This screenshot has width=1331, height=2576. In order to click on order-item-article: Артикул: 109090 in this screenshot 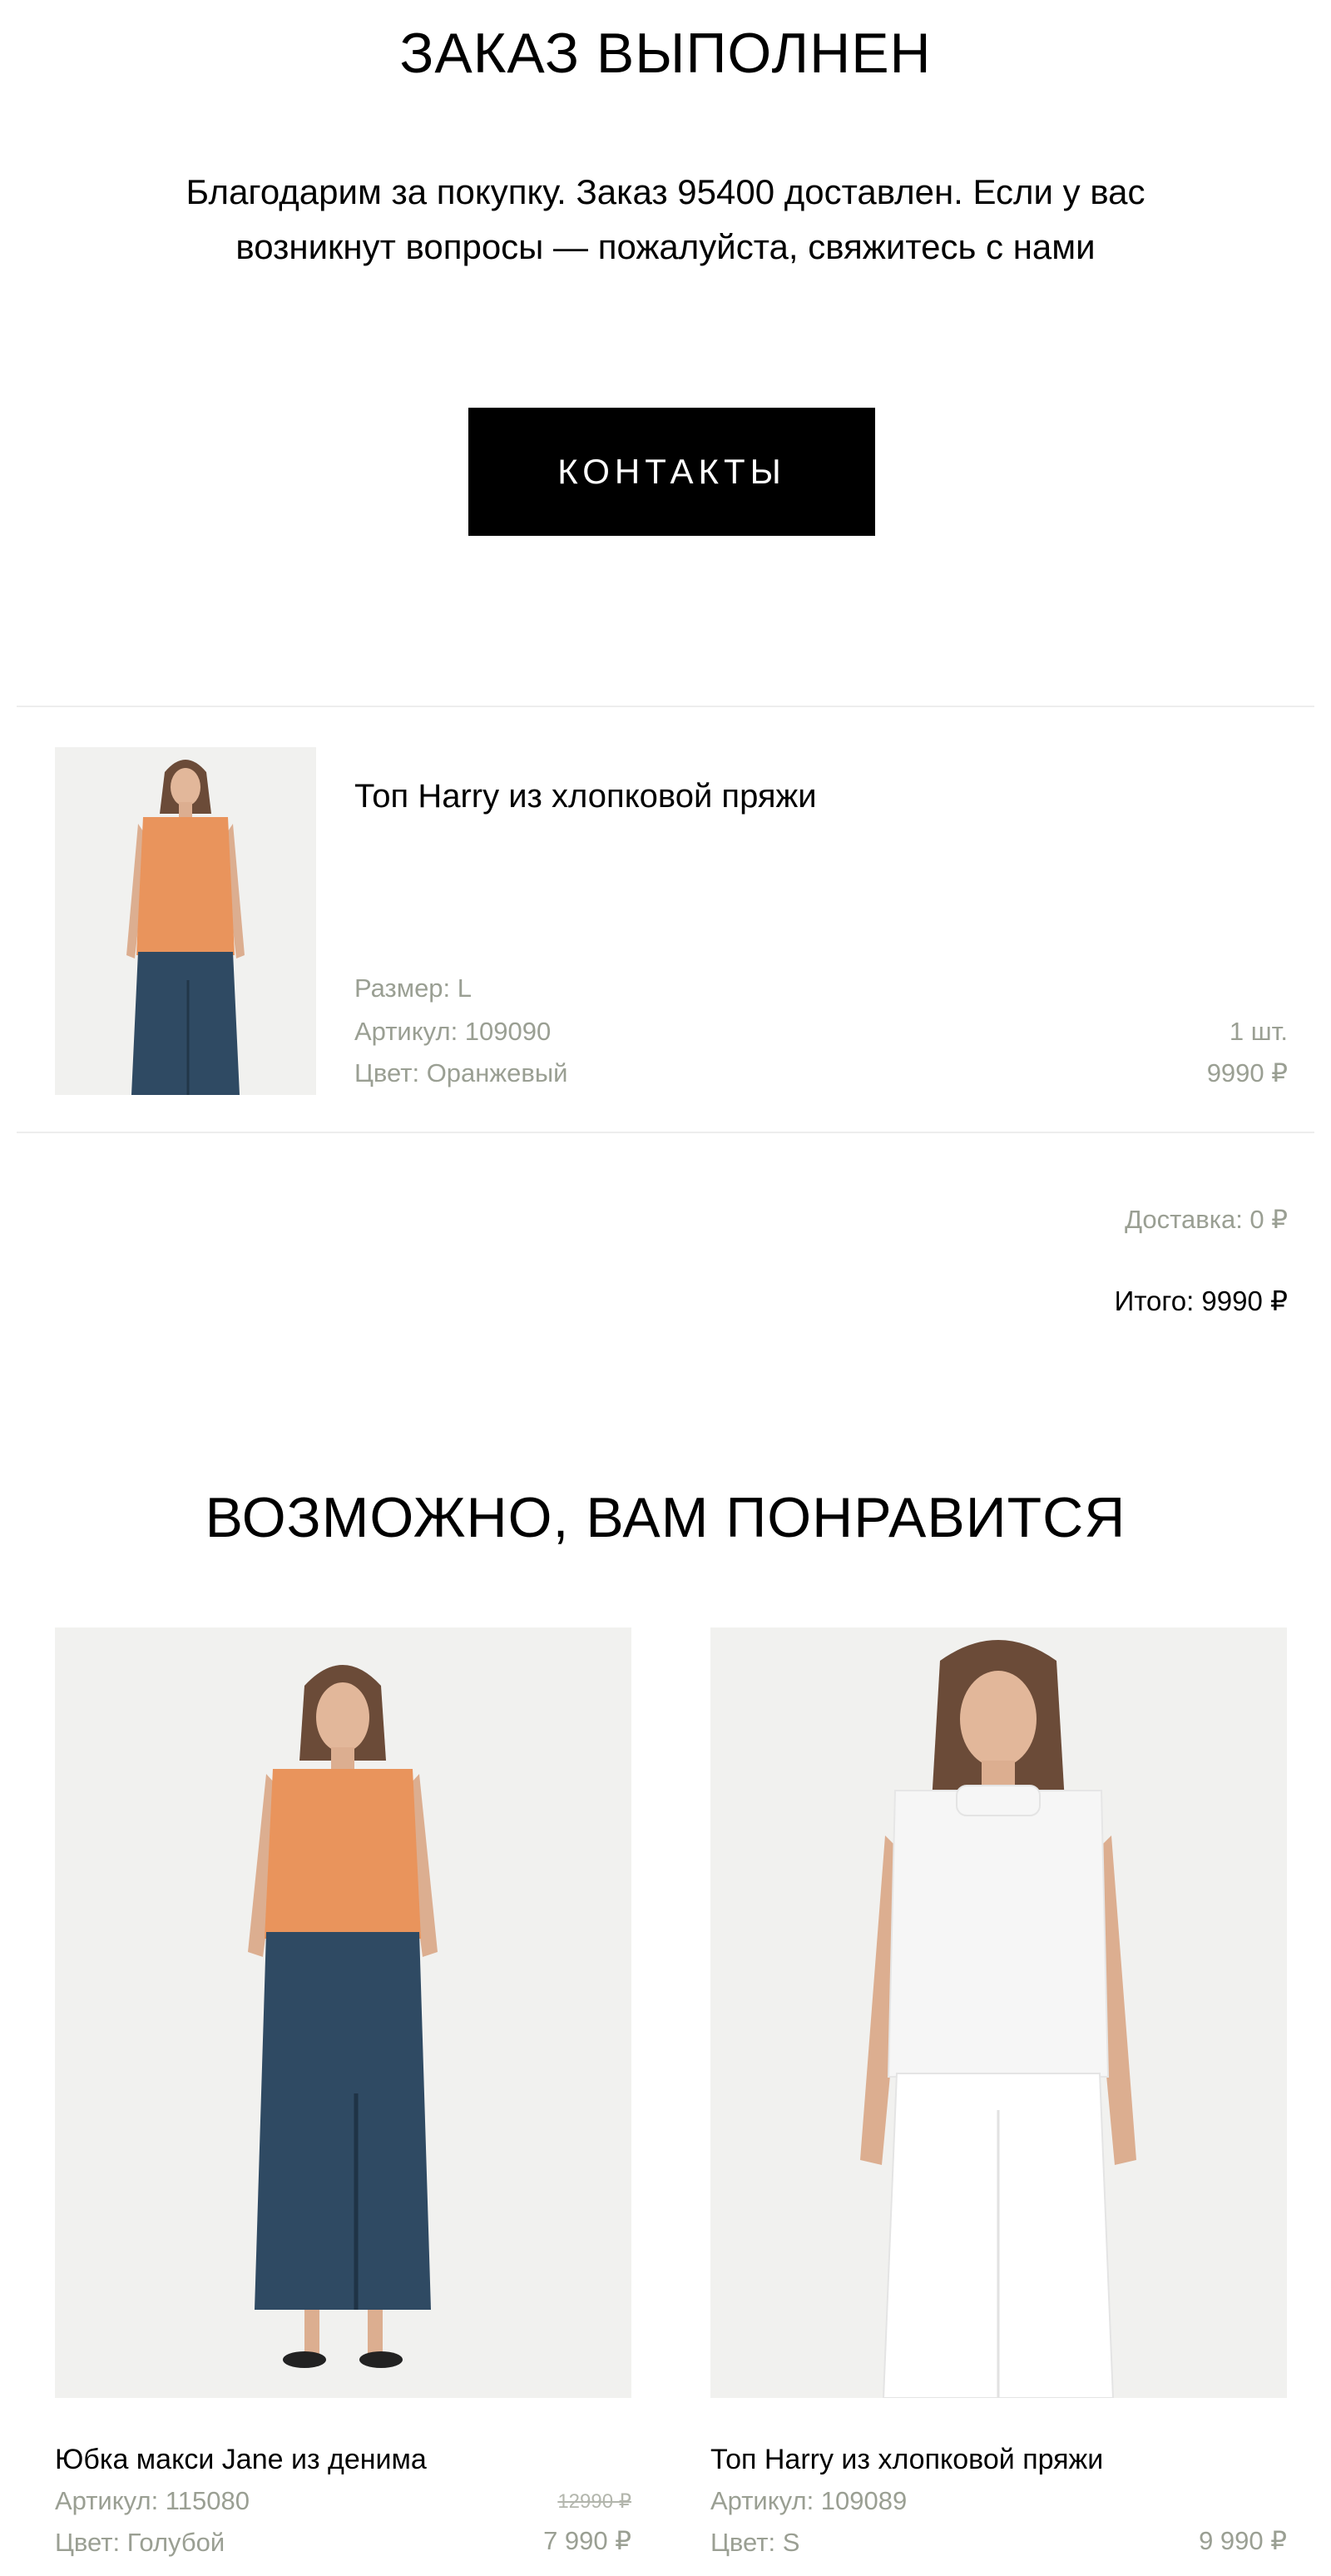, I will do `click(453, 1031)`.